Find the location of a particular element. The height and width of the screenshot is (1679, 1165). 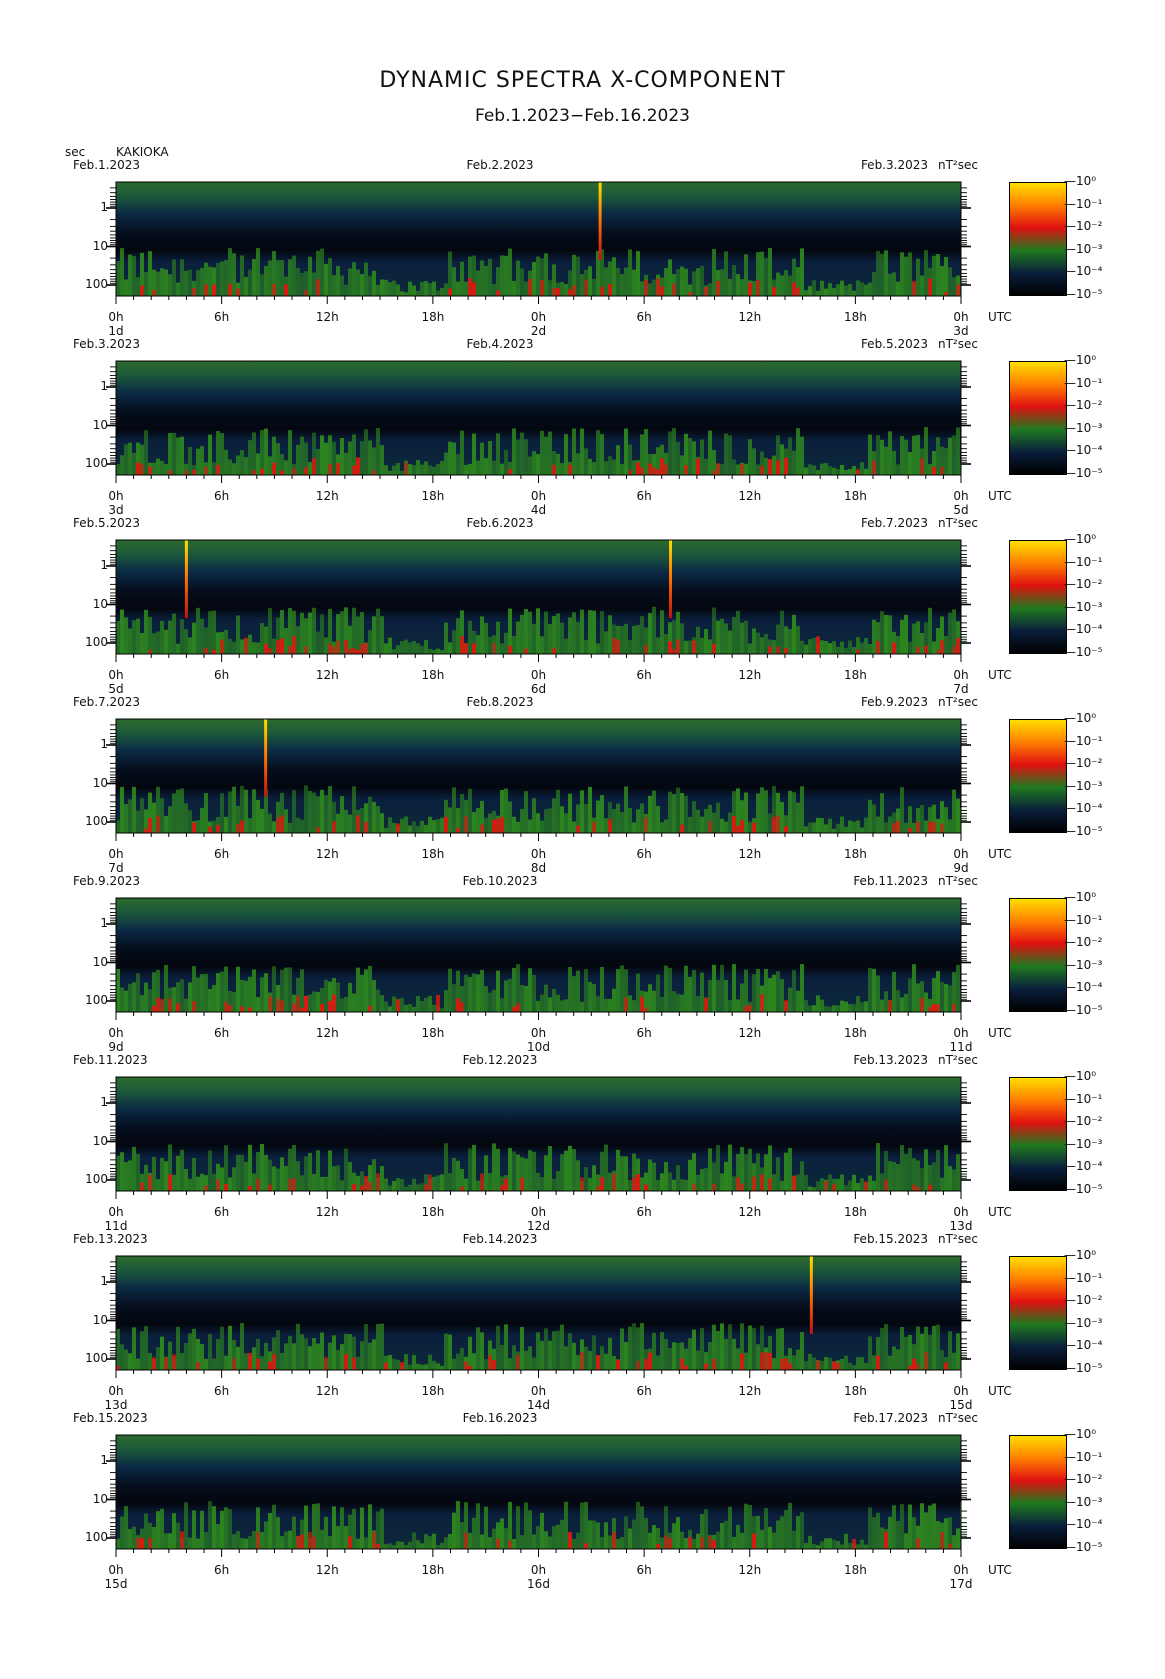

day-mid-label: 12d is located at coordinates (538, 1226).